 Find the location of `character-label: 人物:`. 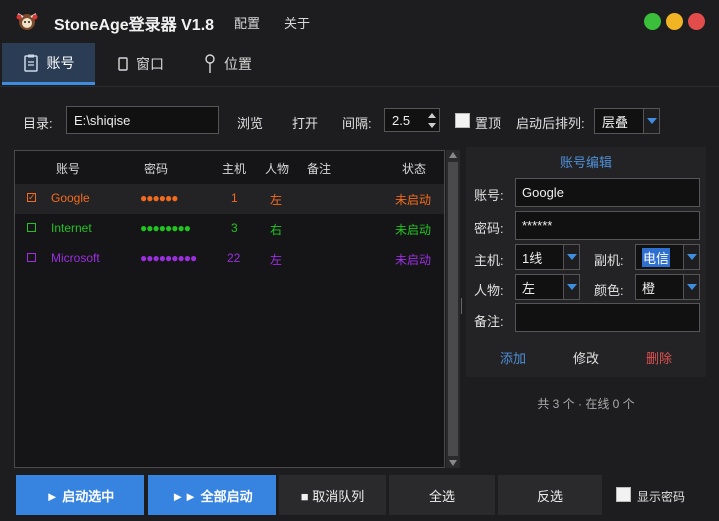

character-label: 人物: is located at coordinates (489, 290).